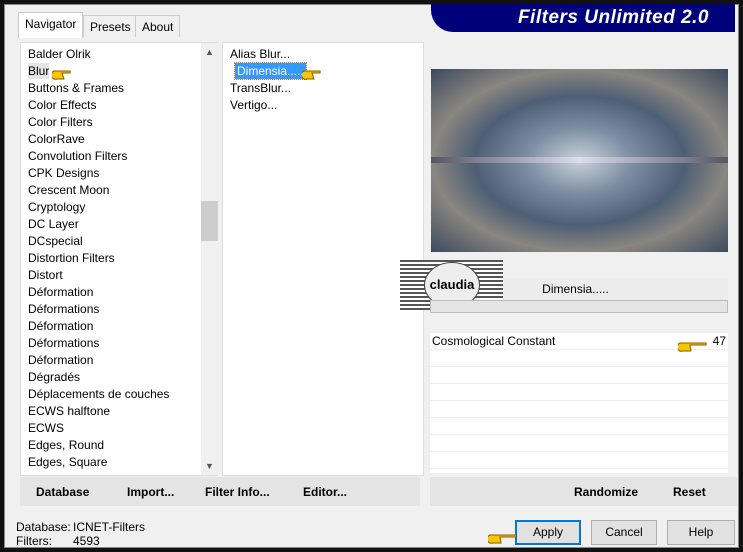 This screenshot has height=552, width=743. What do you see at coordinates (51, 25) in the screenshot?
I see `tab-navigator: Navigator` at bounding box center [51, 25].